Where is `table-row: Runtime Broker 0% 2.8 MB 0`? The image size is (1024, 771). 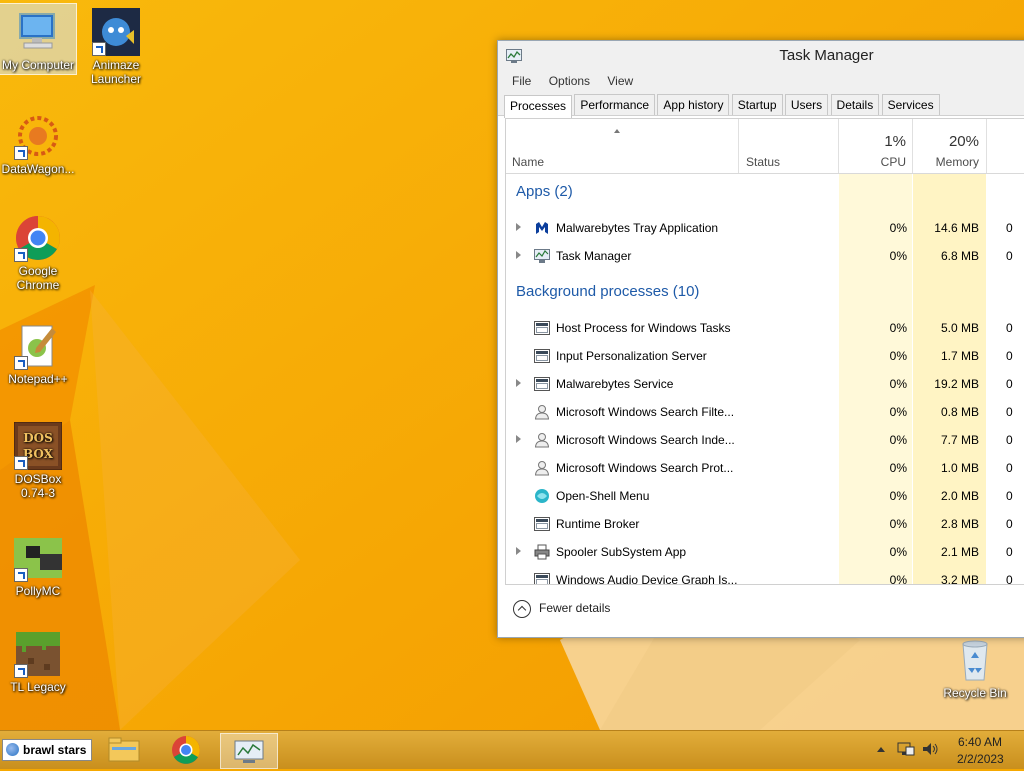 table-row: Runtime Broker 0% 2.8 MB 0 is located at coordinates (765, 524).